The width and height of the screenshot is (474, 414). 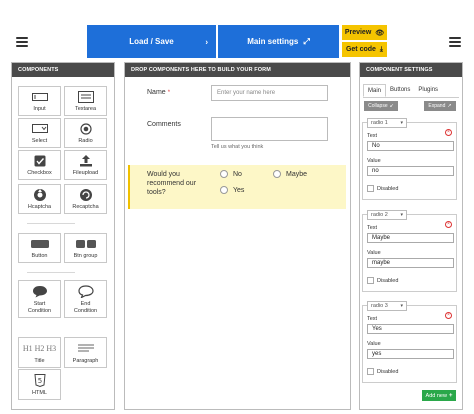 I want to click on component-button: Button, so click(x=39, y=248).